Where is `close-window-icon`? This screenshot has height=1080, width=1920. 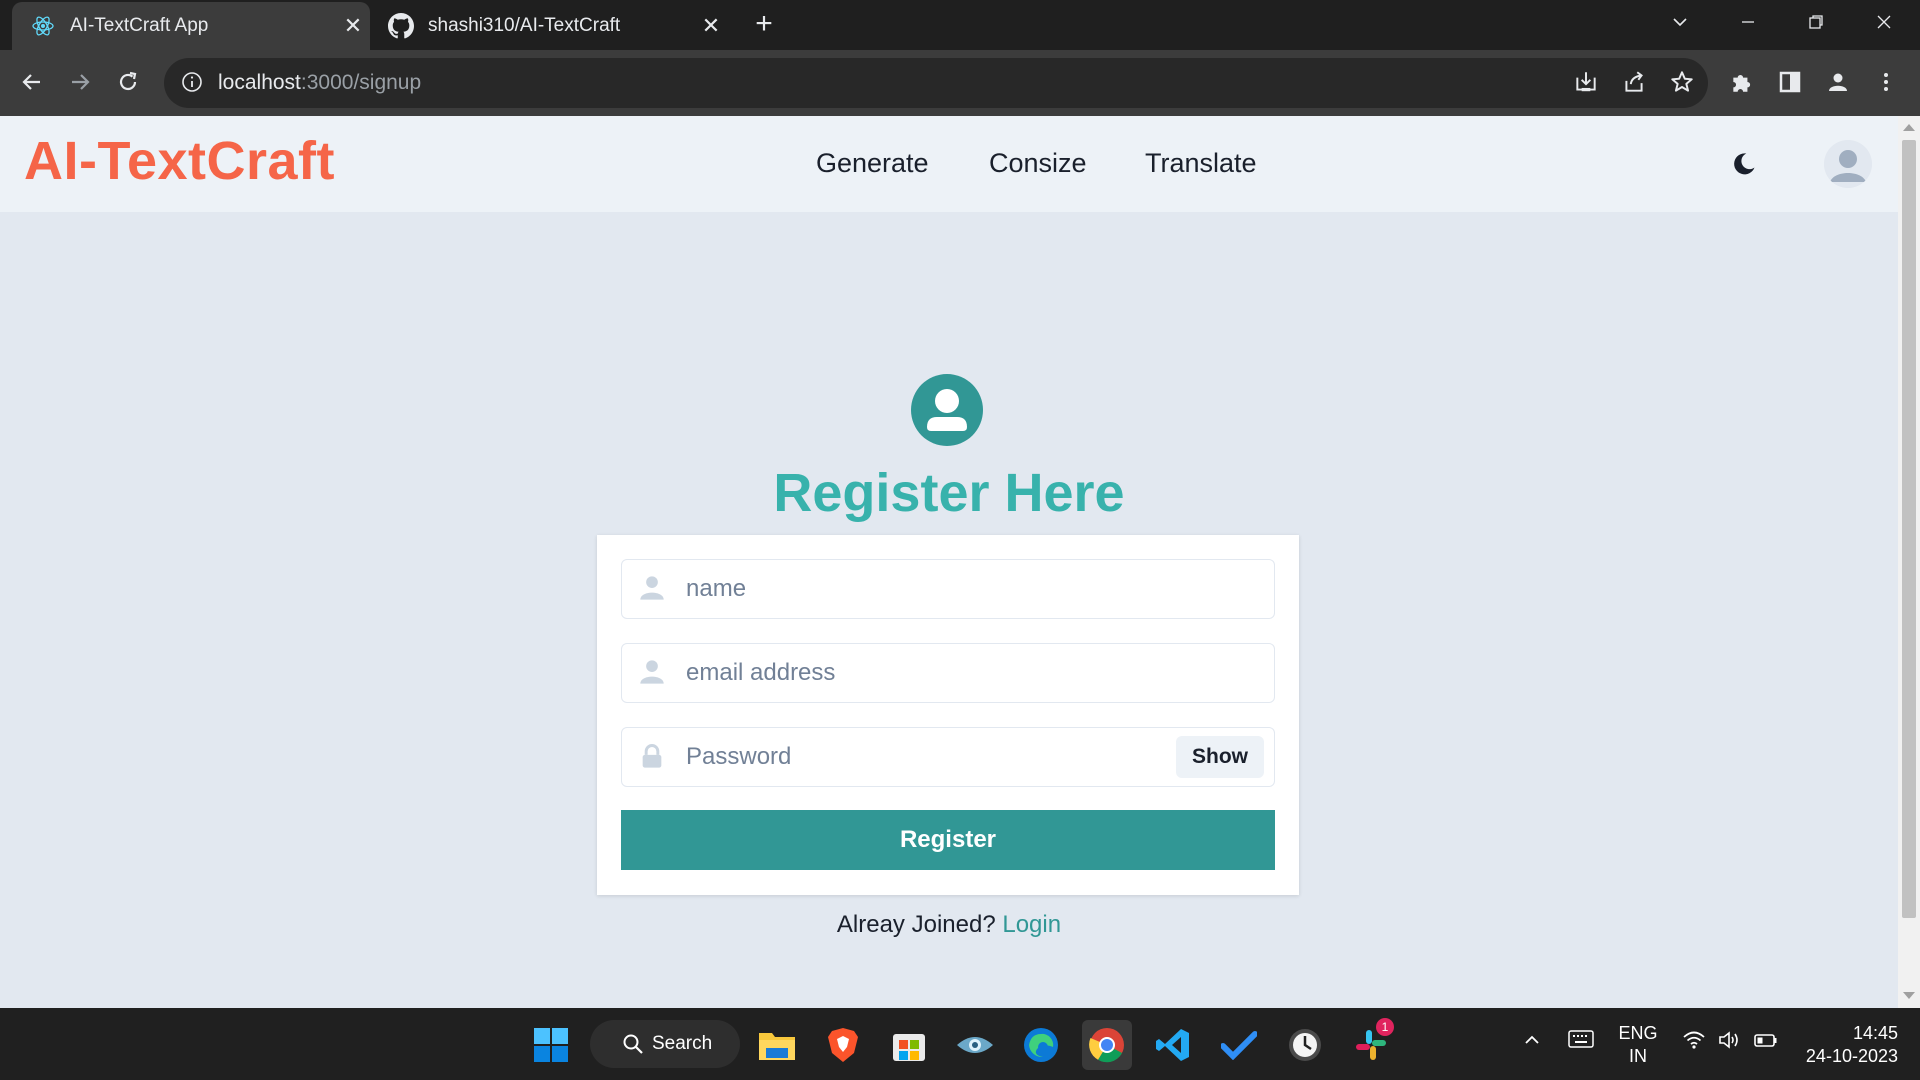 close-window-icon is located at coordinates (1884, 22).